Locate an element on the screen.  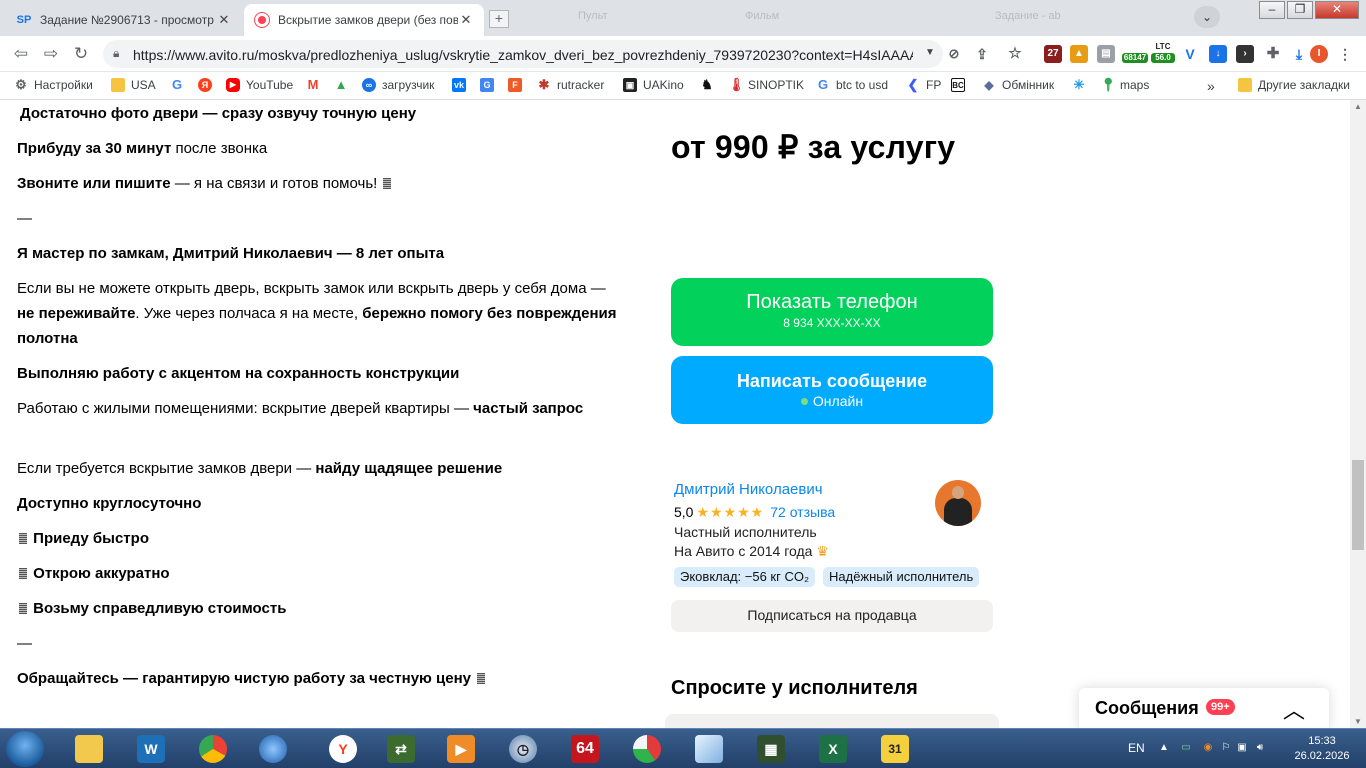
bookmark-gmail: M is located at coordinates (316, 85).